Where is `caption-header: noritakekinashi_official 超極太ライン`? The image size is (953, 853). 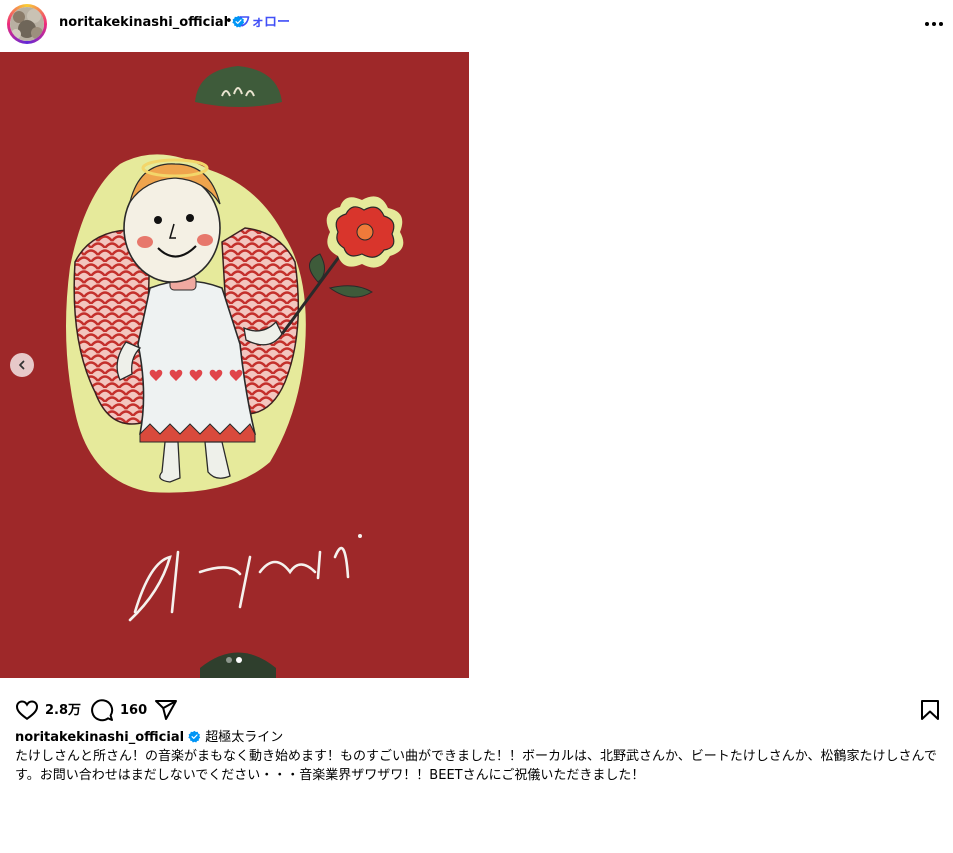 caption-header: noritakekinashi_official 超極太ライン is located at coordinates (149, 738).